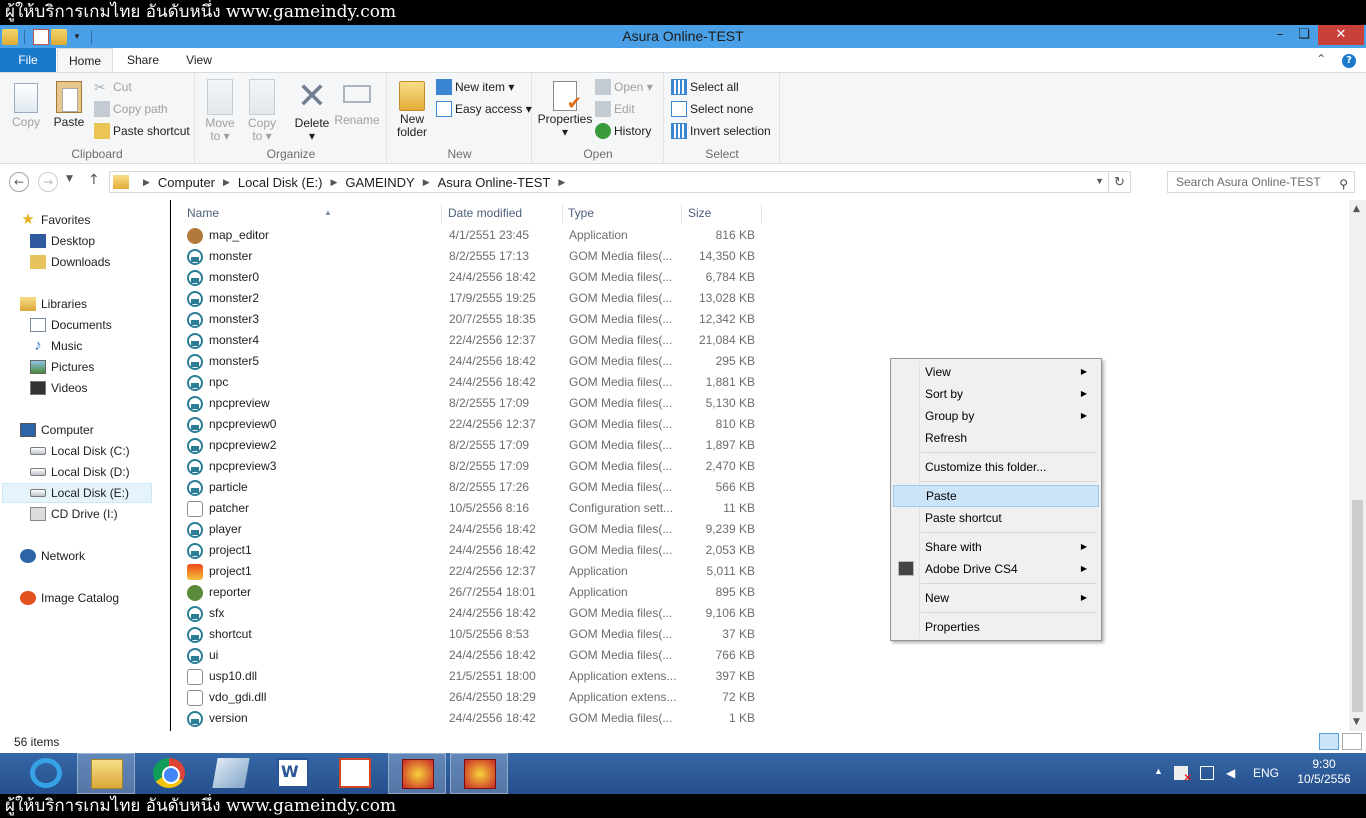  I want to click on paste-button: Paste, so click(69, 103).